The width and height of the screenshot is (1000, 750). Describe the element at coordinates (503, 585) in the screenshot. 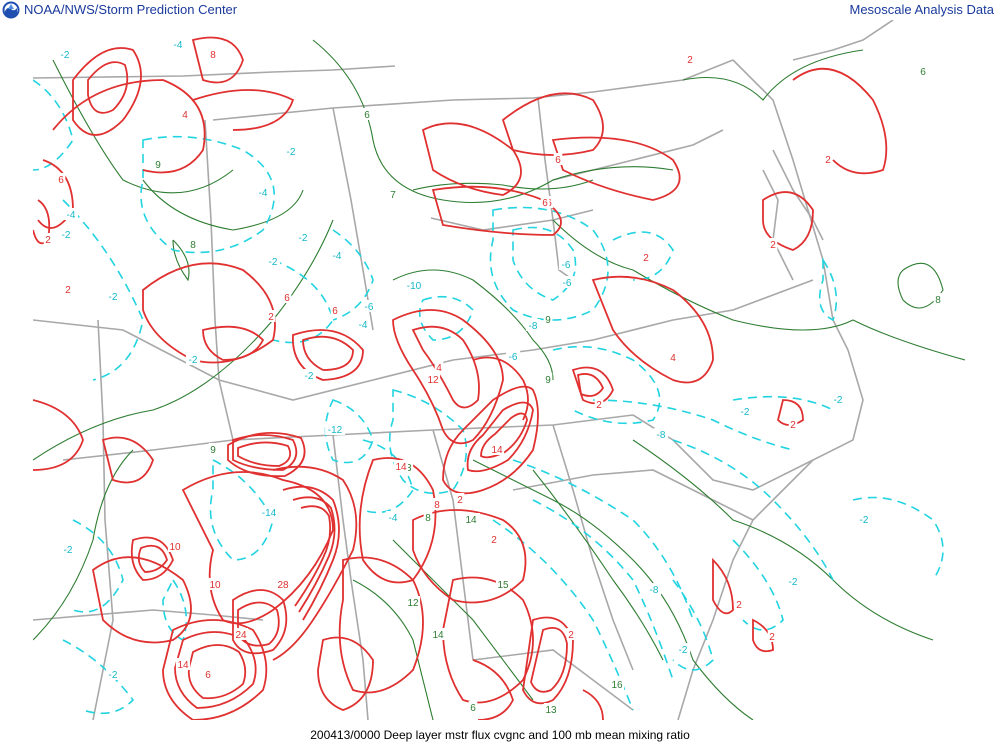

I see `mixing-ratio-label: 15` at that location.